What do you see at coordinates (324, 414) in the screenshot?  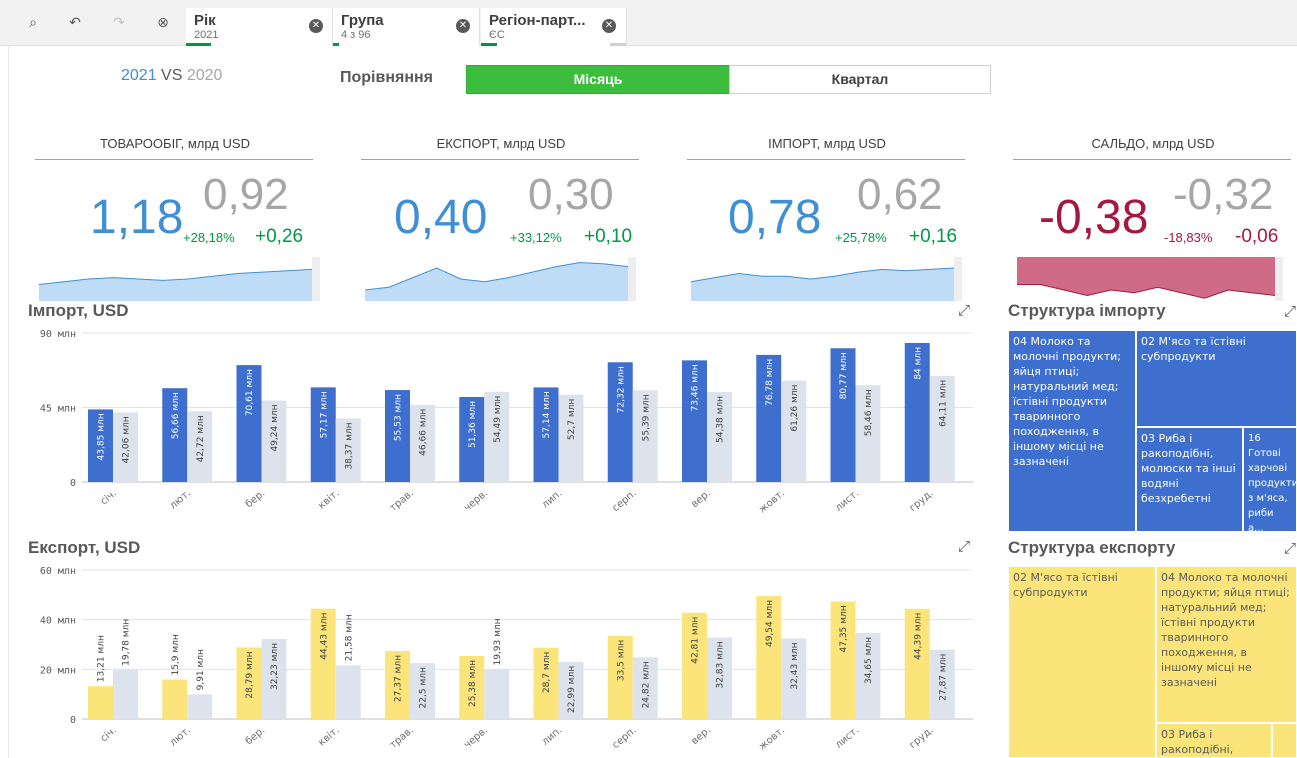 I see `bar-data-label: 57,17 млн` at bounding box center [324, 414].